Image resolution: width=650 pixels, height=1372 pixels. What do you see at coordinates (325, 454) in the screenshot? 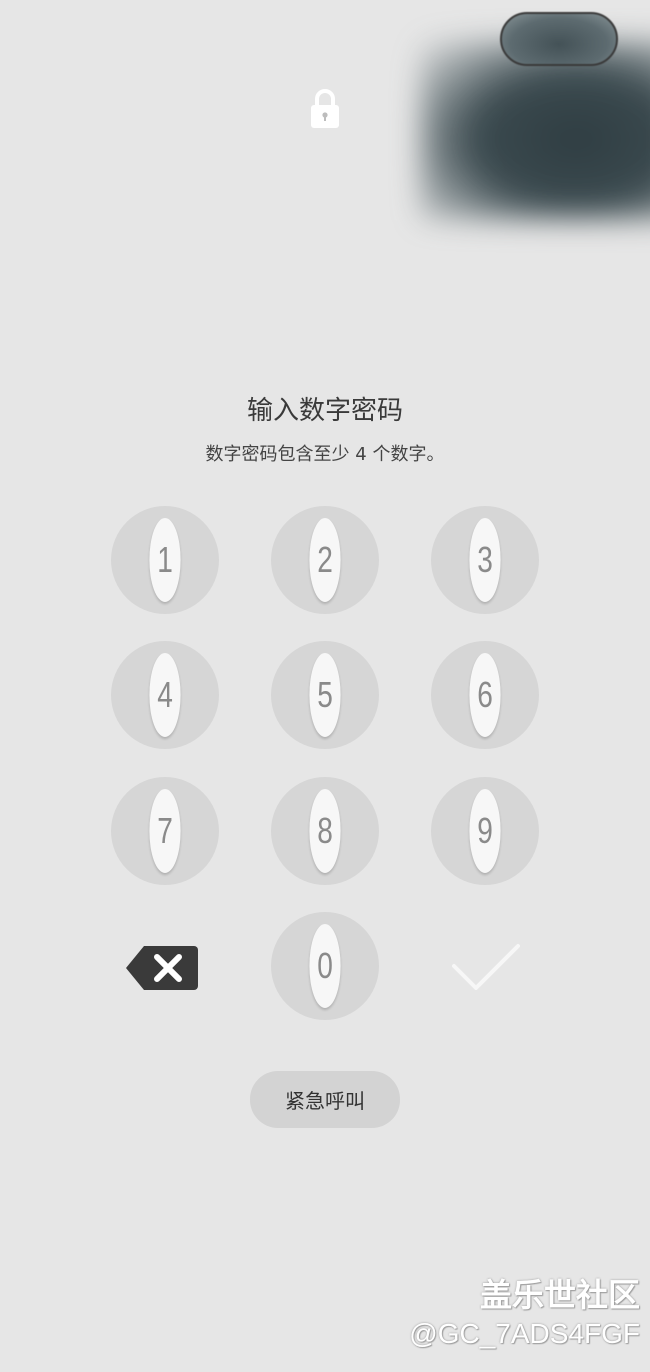
I see `pin-hint: 数字密码包含至少 4 个数字。` at bounding box center [325, 454].